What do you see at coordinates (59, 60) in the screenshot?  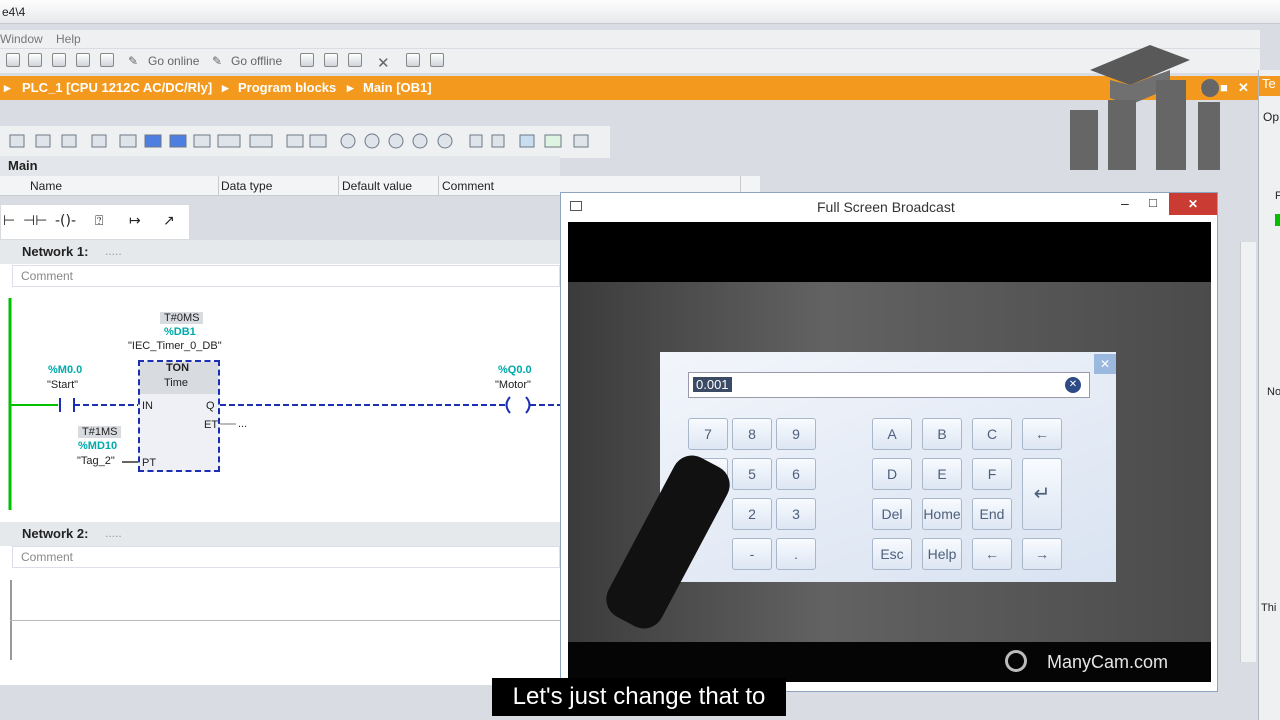 I see `upload-icon` at bounding box center [59, 60].